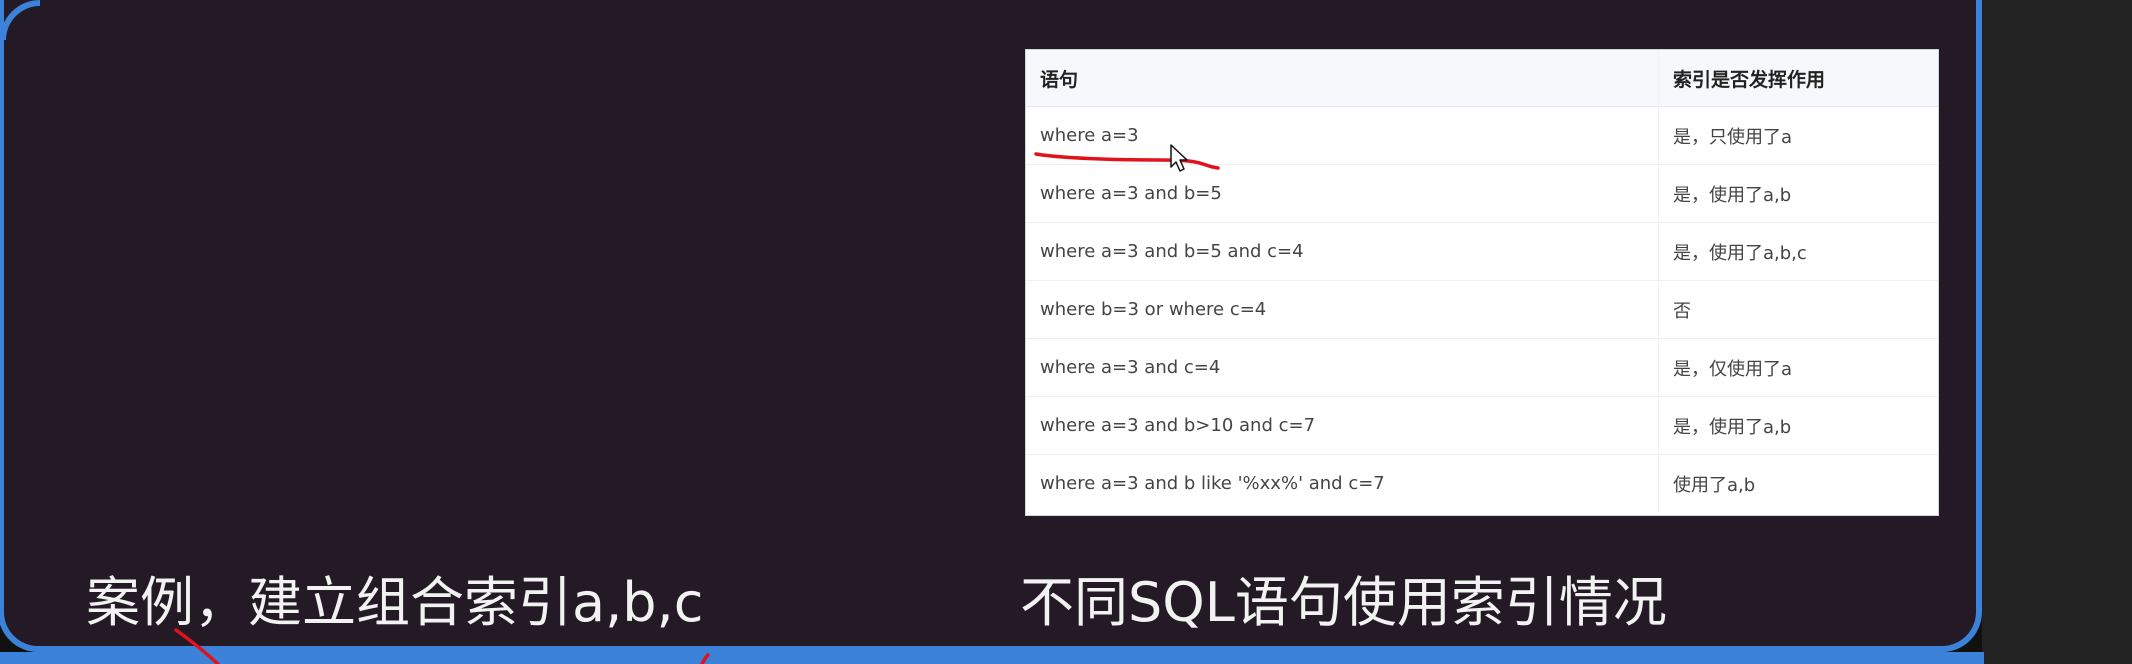 This screenshot has width=2132, height=664. I want to click on caption-sql-index-usage: 不同SQL语句使用索引情况, so click(1343, 602).